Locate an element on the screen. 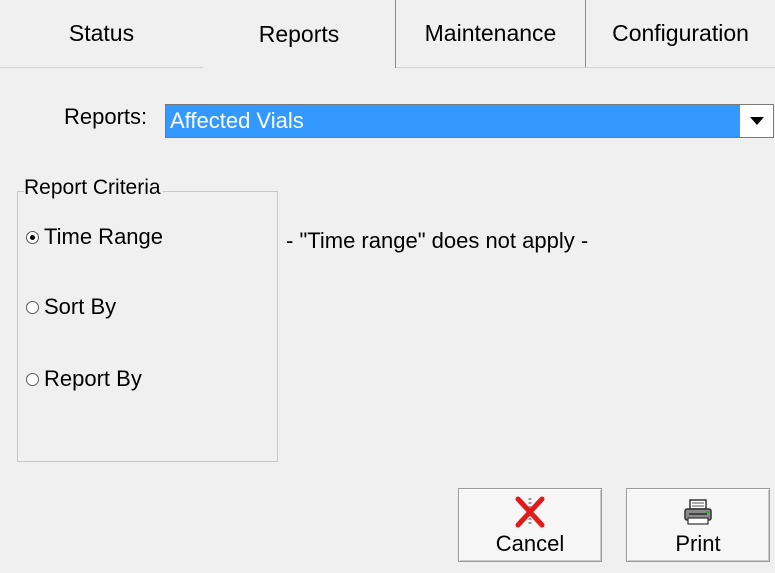 This screenshot has width=775, height=573. radio-time-range: Time Range is located at coordinates (94, 237).